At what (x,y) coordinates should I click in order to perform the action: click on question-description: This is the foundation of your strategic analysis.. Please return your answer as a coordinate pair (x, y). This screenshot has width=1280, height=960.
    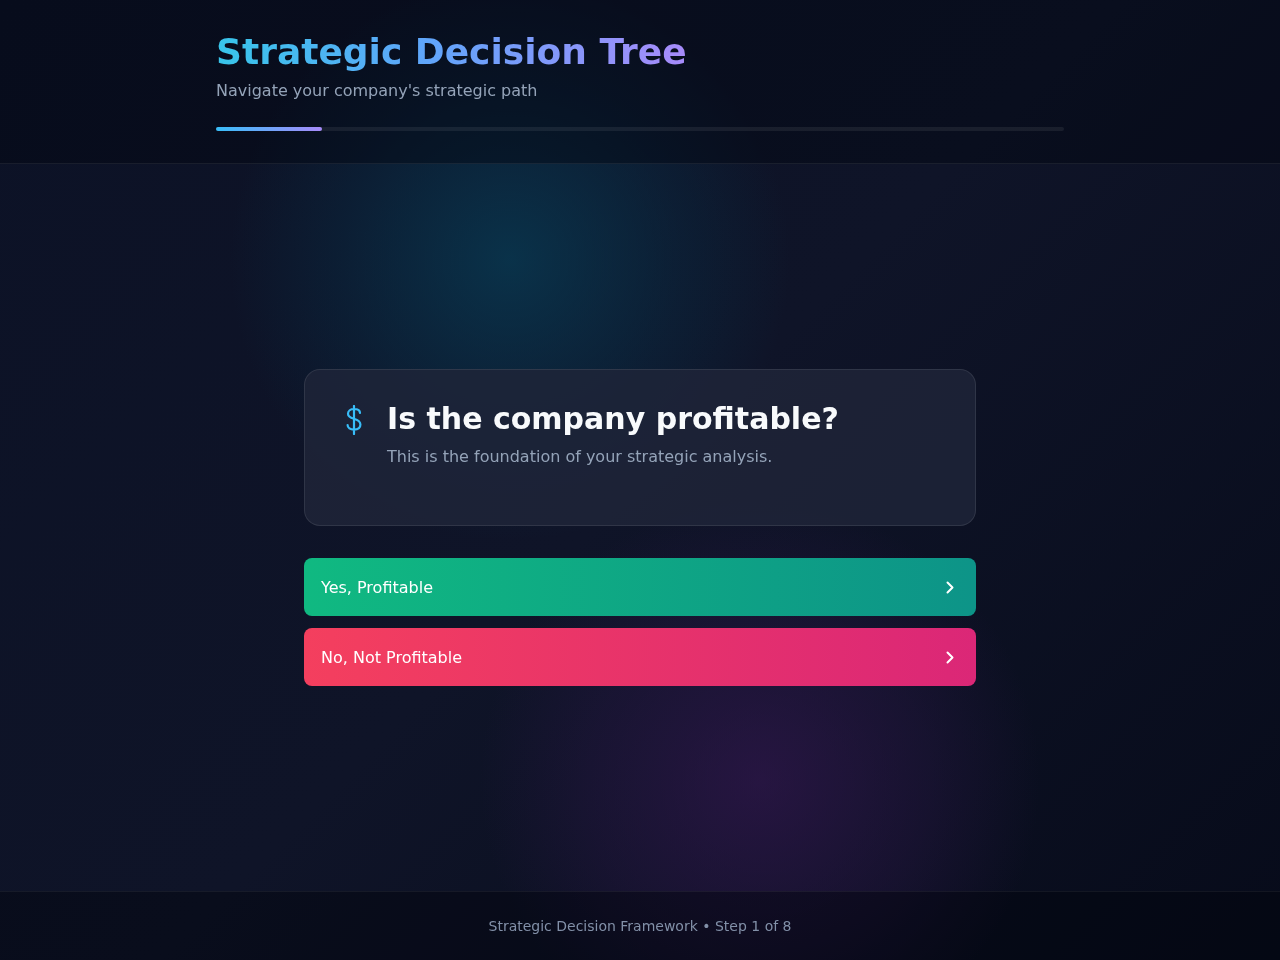
    Looking at the image, I should click on (580, 457).